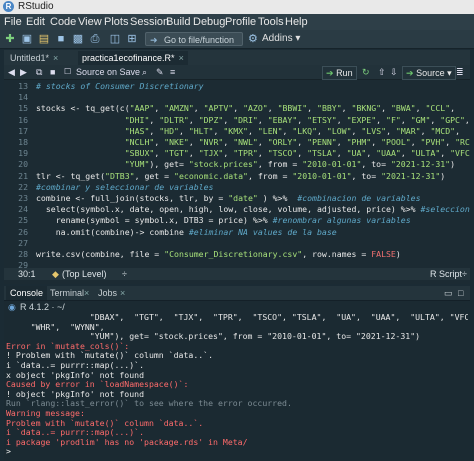  I want to click on menu-view: View, so click(90, 22).